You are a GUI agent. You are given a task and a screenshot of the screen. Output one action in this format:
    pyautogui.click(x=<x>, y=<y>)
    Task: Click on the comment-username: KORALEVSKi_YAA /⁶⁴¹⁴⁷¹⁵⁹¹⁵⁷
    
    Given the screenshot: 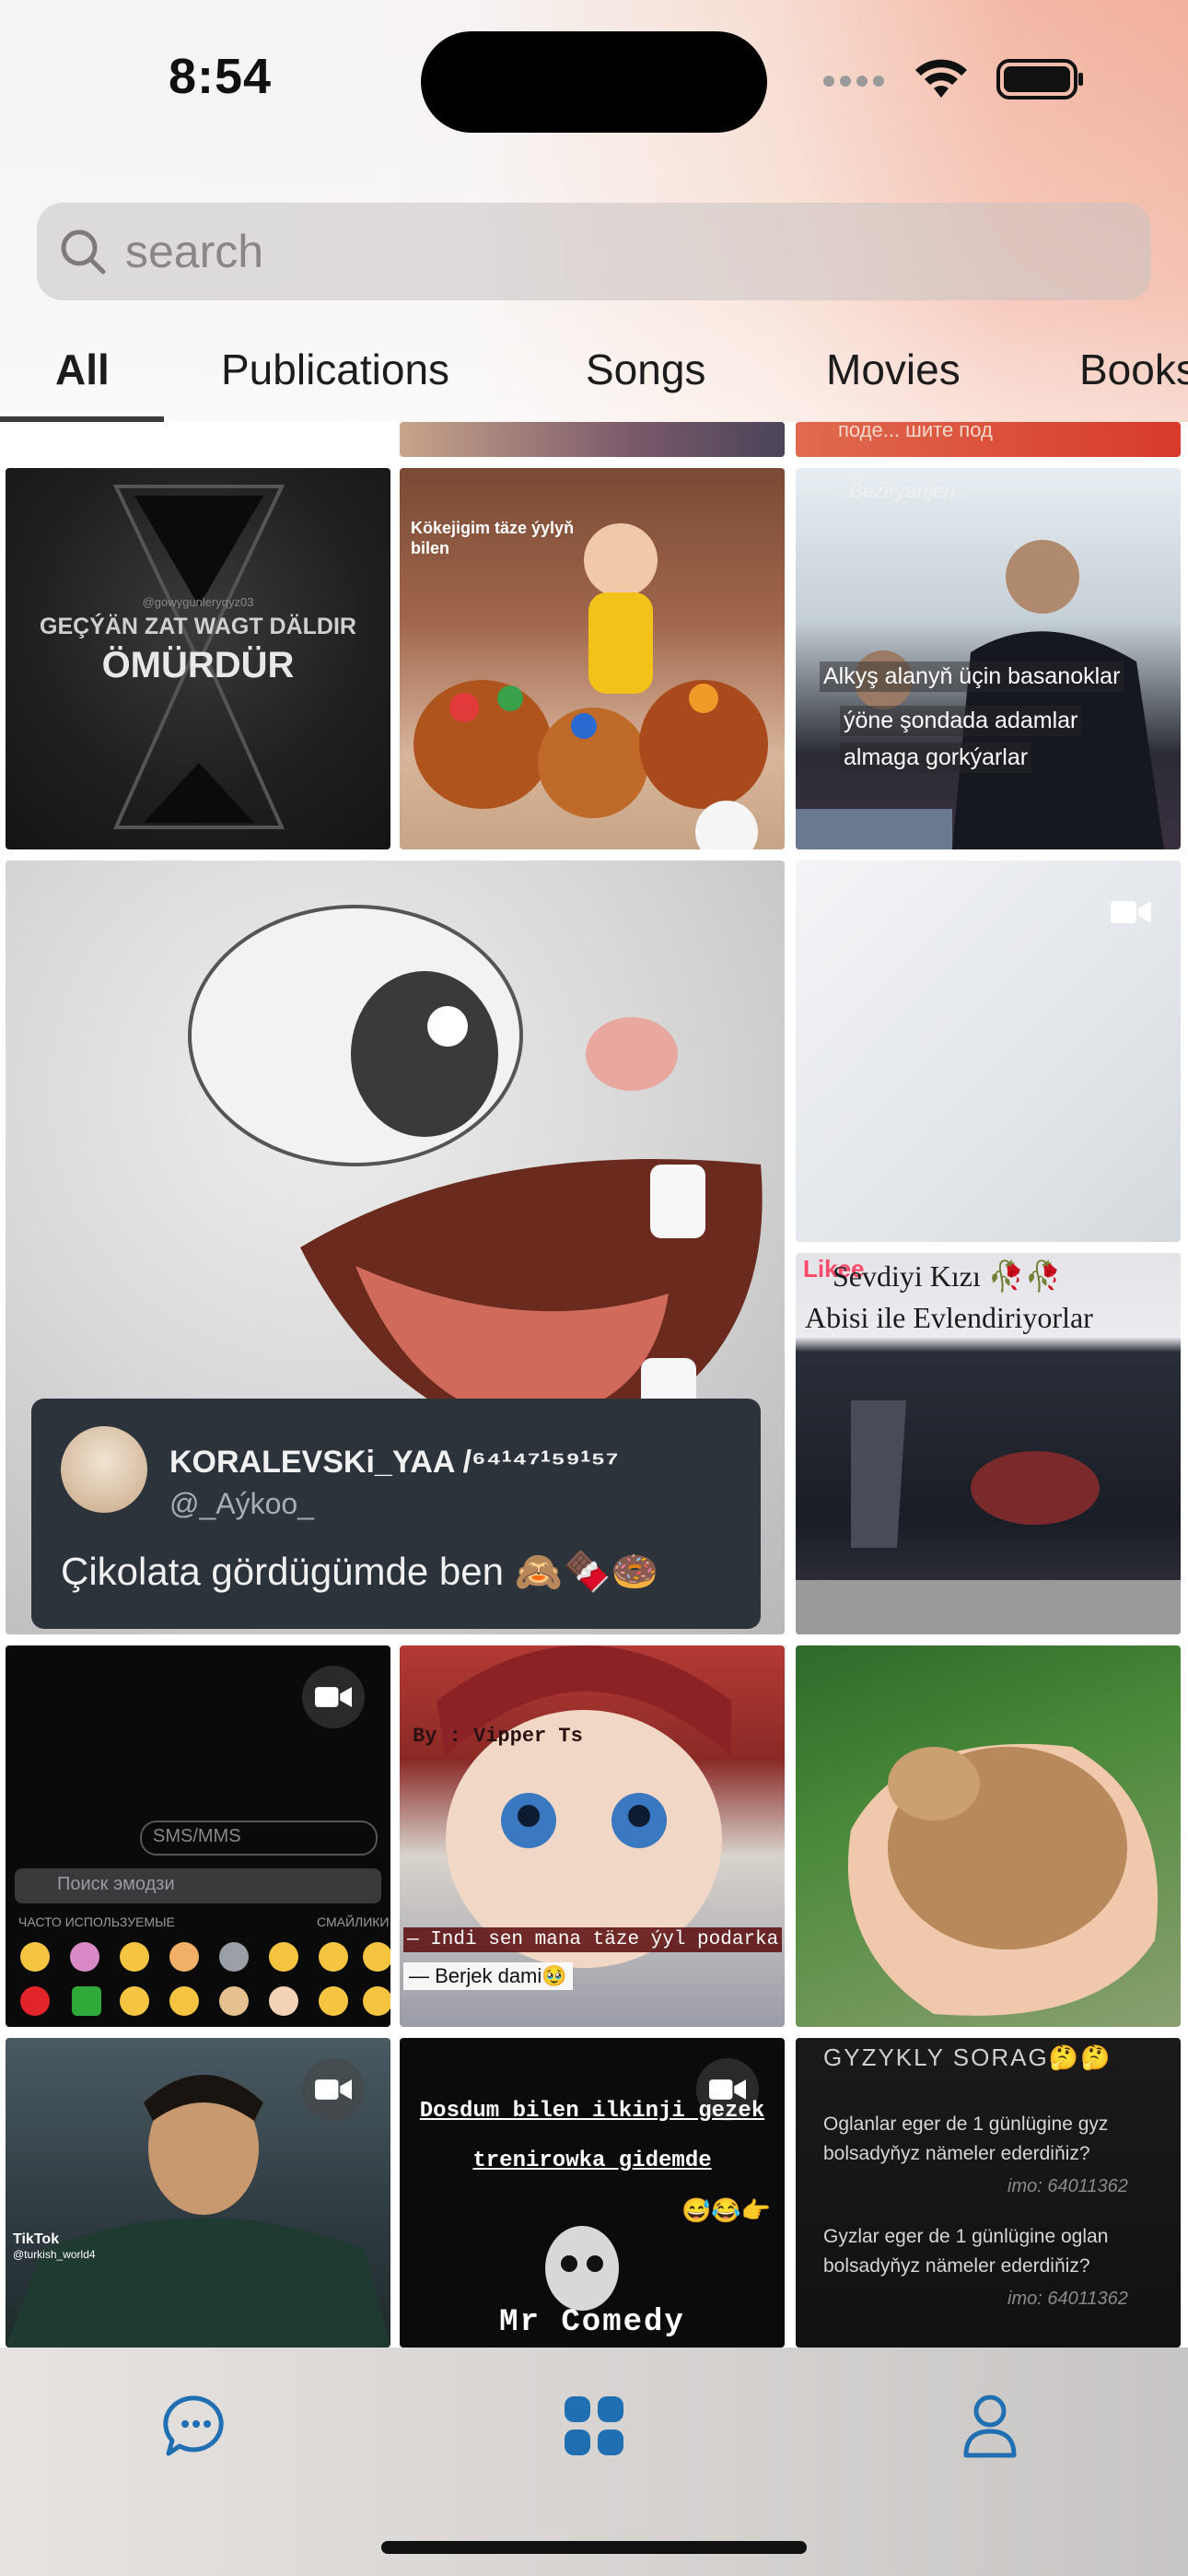 What is the action you would take?
    pyautogui.click(x=394, y=1462)
    